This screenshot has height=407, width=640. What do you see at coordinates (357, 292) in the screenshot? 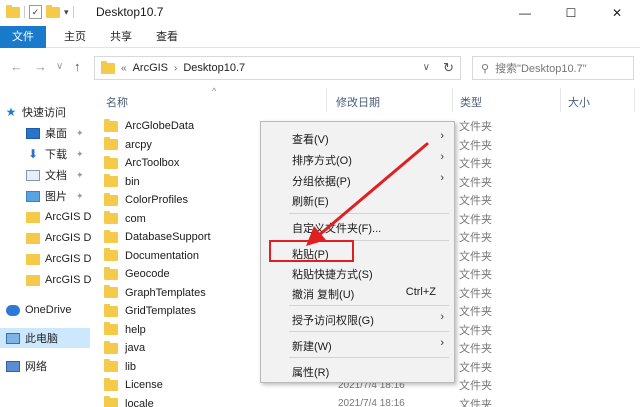
I see `menu-item-undo-copy: 撤消 复制(U) Ctrl+Z` at bounding box center [357, 292].